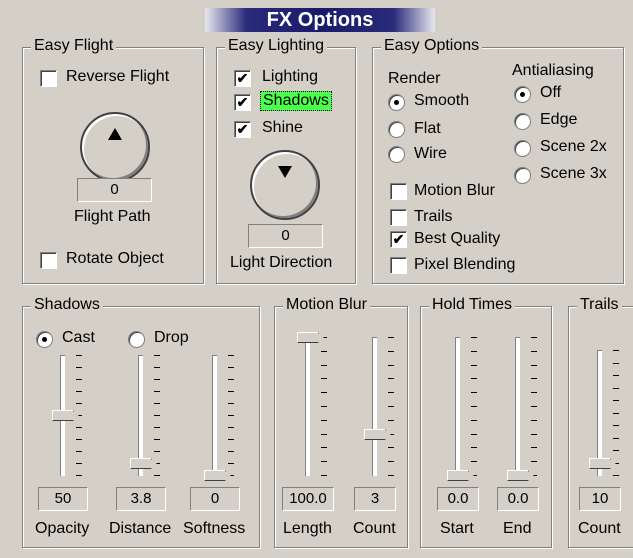  I want to click on render-wire-radio, so click(396, 154).